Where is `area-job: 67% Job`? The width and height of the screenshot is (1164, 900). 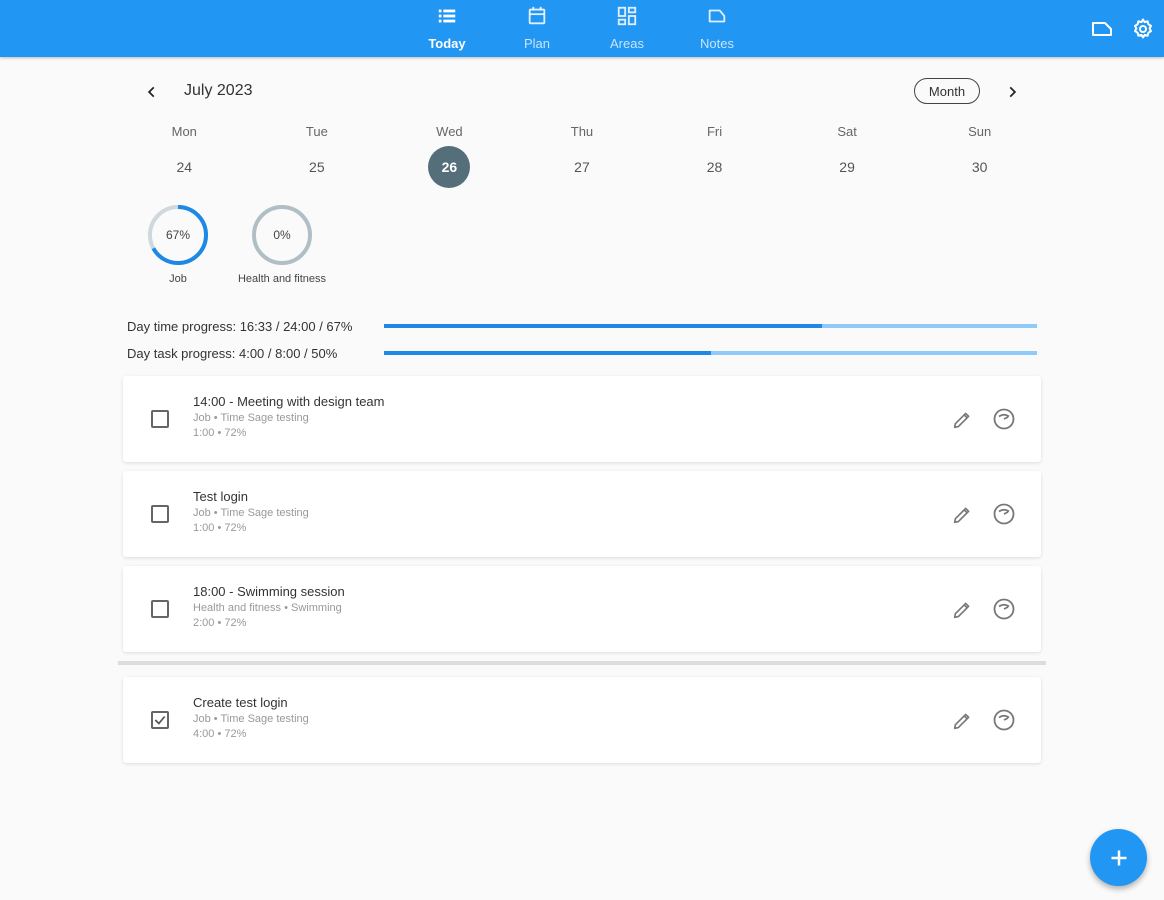 area-job: 67% Job is located at coordinates (178, 244).